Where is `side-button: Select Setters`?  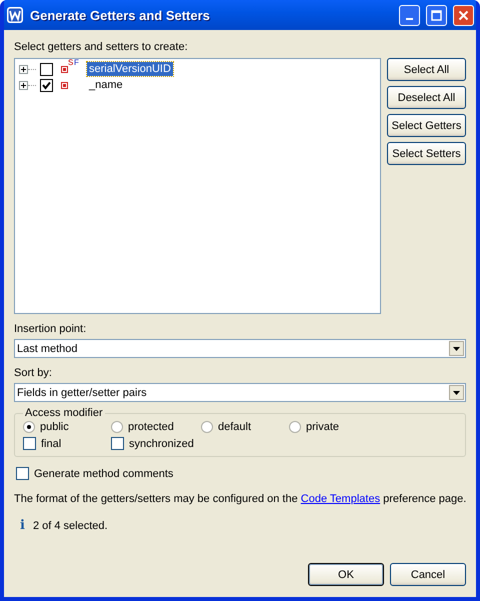
side-button: Select Setters is located at coordinates (426, 153).